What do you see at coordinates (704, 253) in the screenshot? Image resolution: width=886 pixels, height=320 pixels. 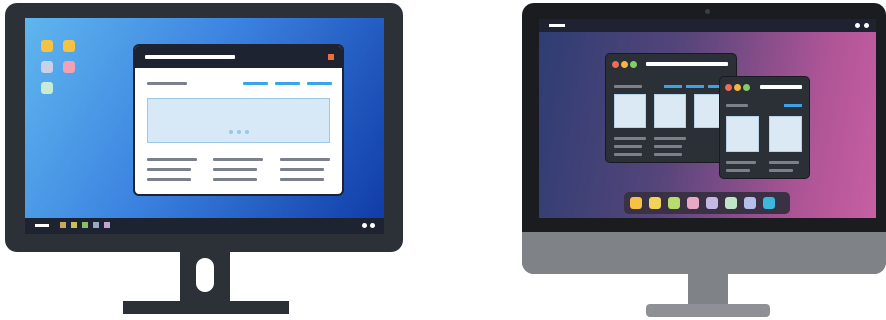 I see `imac-chin` at bounding box center [704, 253].